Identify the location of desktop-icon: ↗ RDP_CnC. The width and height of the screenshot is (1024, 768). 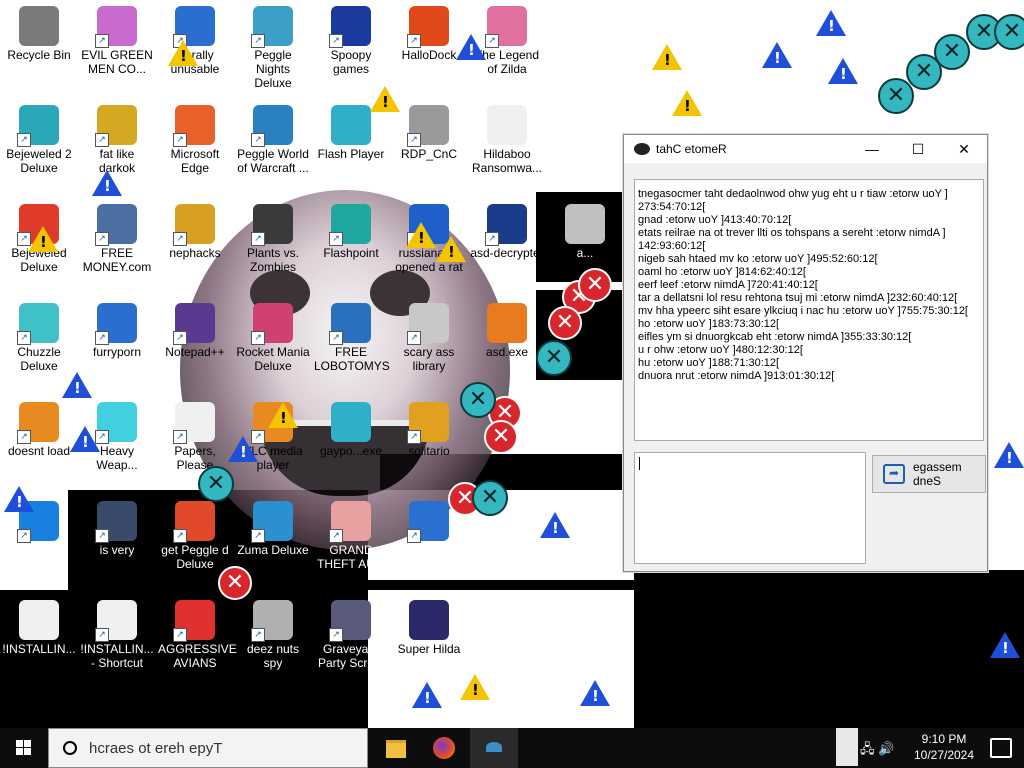
(429, 147).